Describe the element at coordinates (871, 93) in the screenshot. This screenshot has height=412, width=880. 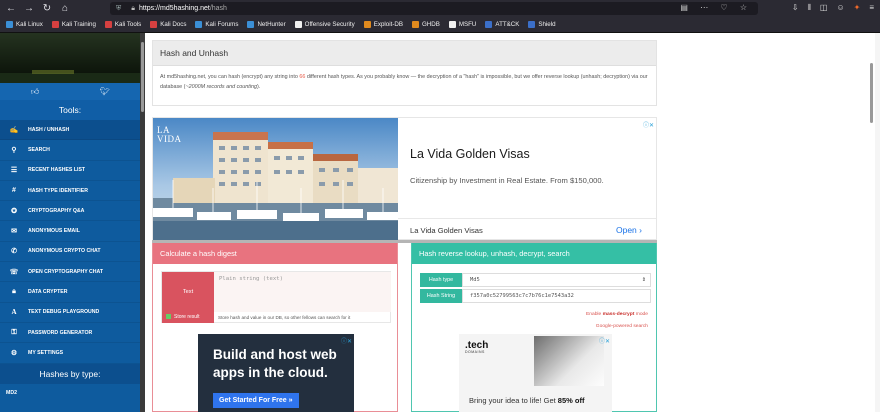
I see `page-scroll-thumb` at that location.